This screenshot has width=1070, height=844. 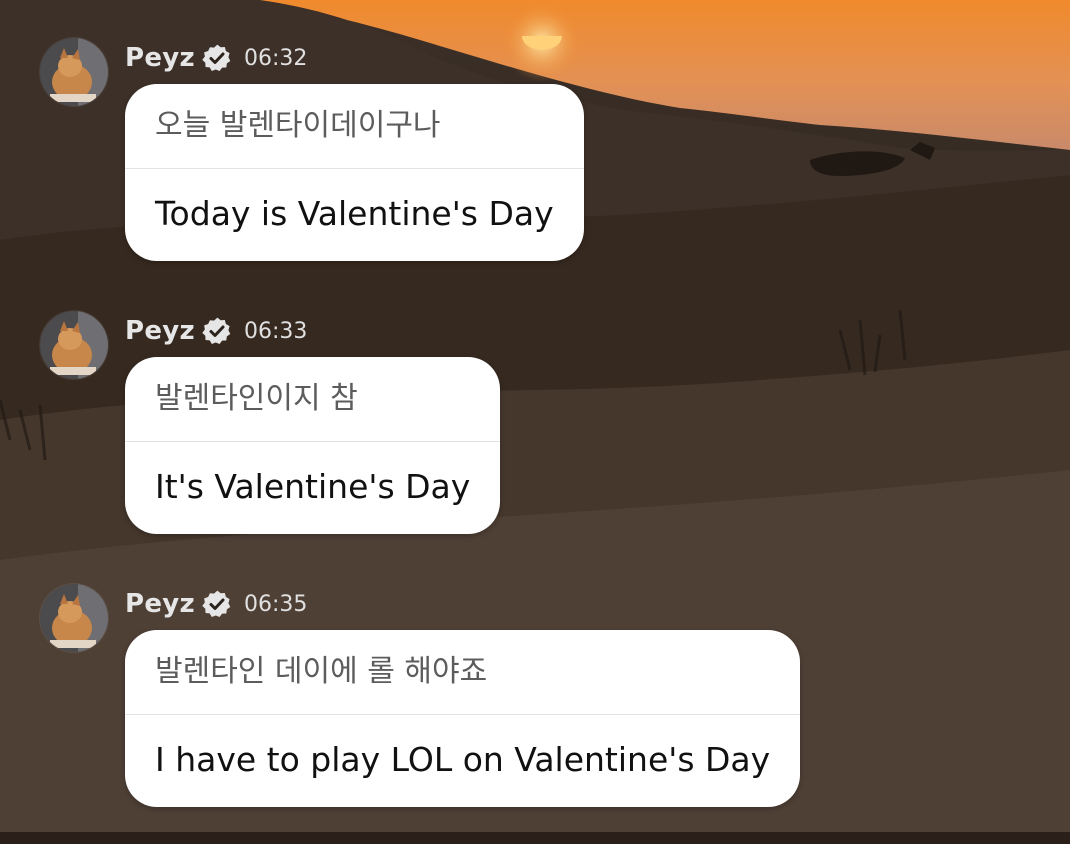 I want to click on timestamp: 06:35, so click(x=275, y=604).